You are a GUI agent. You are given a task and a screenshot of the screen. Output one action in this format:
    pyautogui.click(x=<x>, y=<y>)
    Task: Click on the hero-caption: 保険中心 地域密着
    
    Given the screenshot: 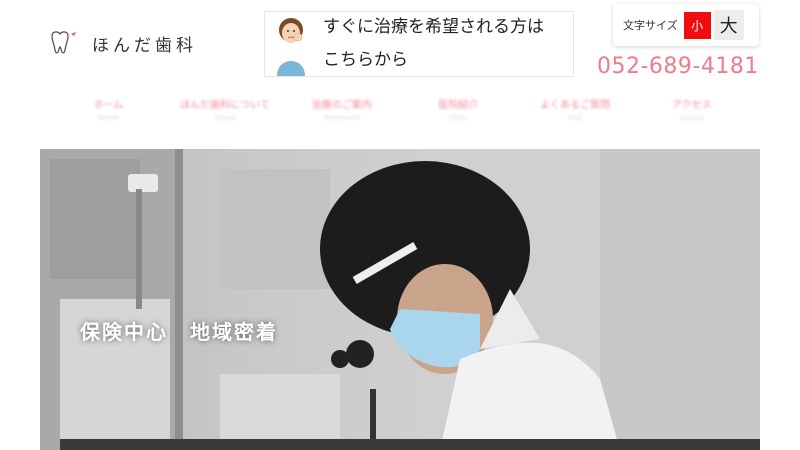 What is the action you would take?
    pyautogui.click(x=179, y=332)
    